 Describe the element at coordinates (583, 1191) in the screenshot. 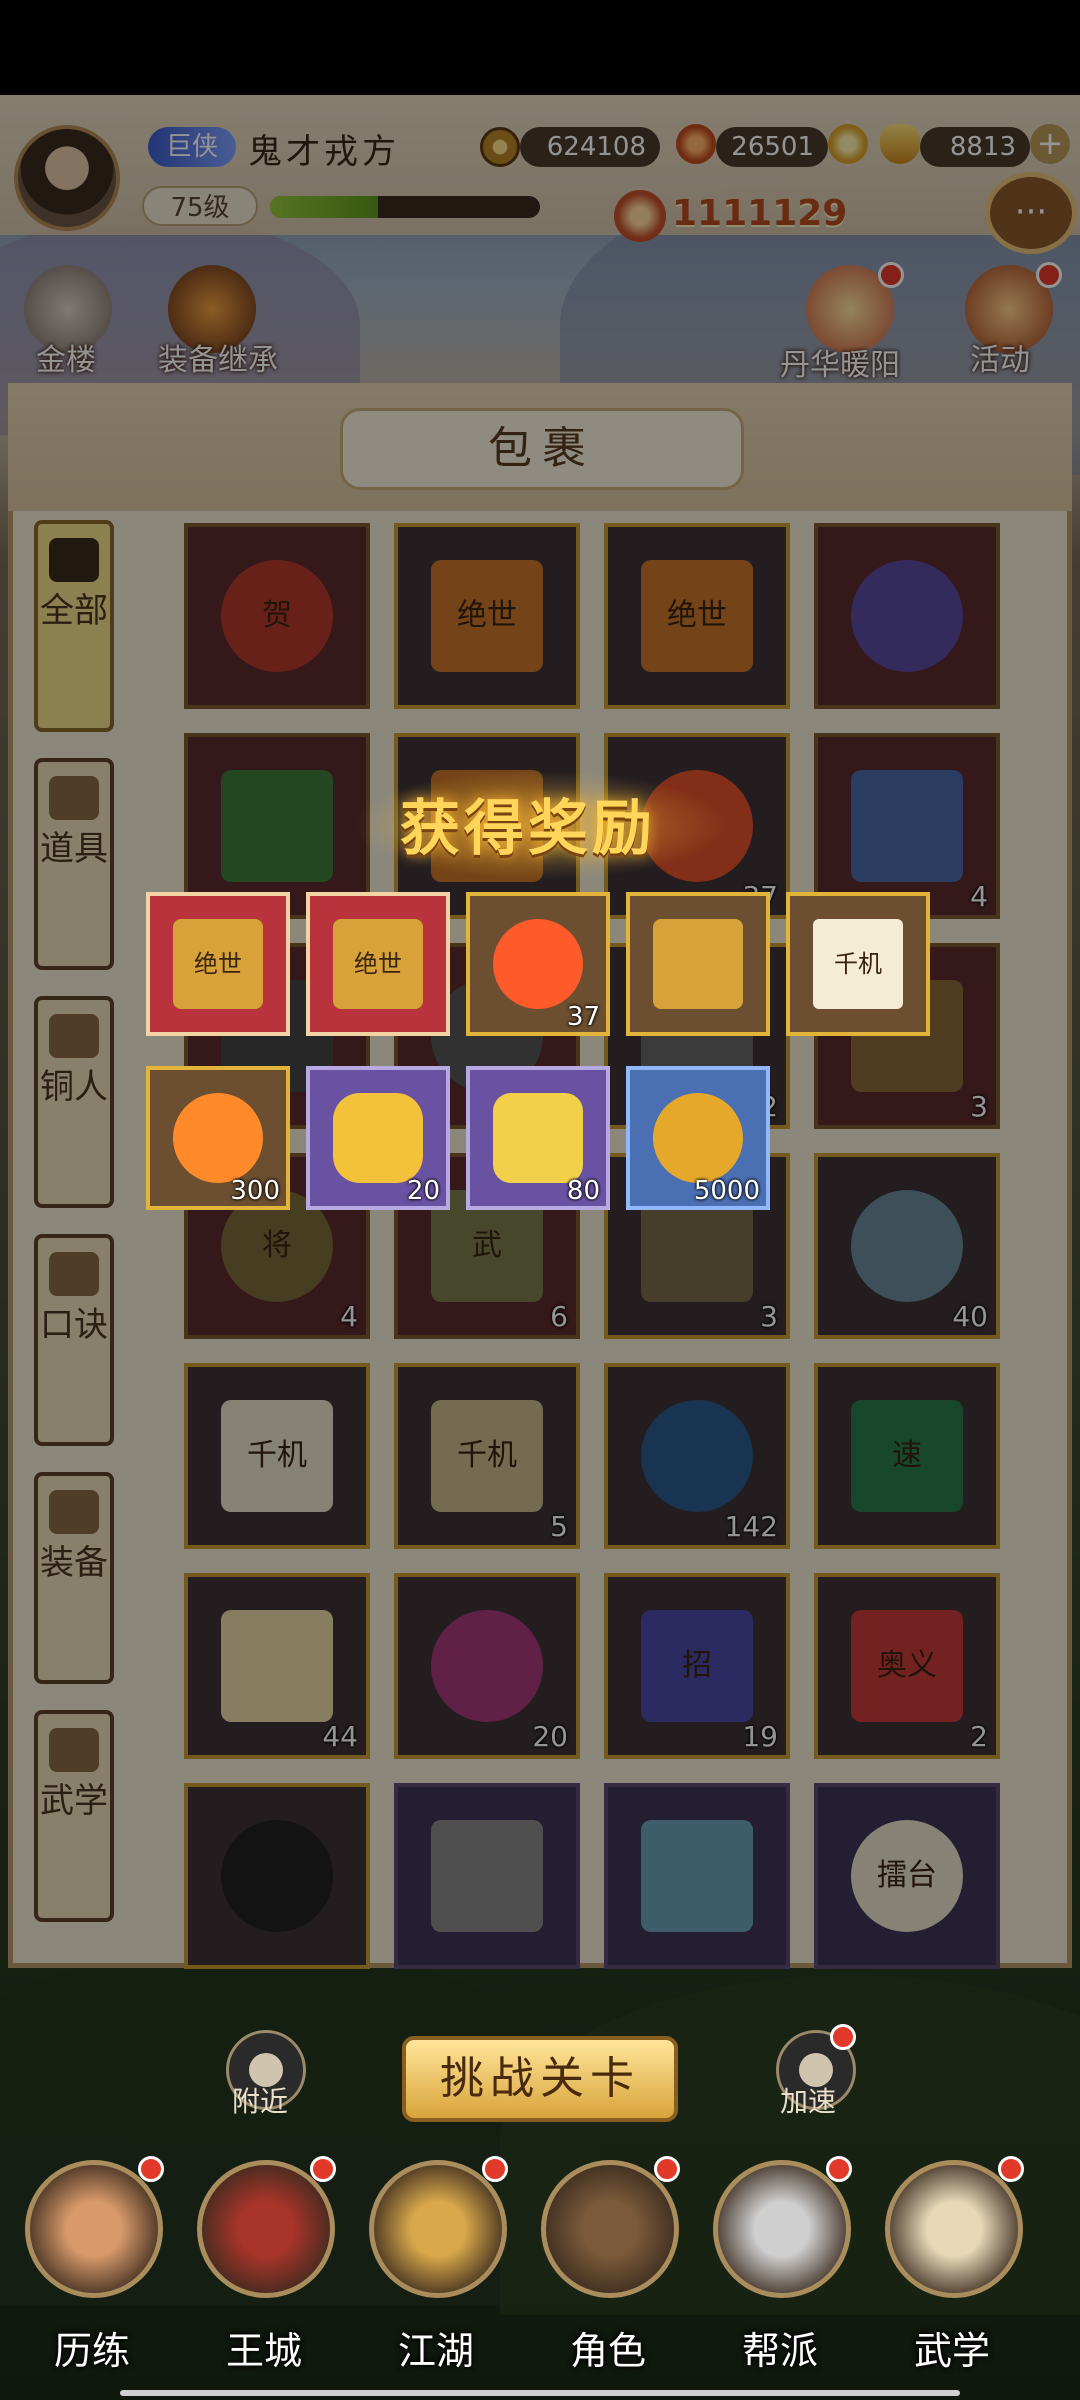

I see `reward-item-count: 80` at that location.